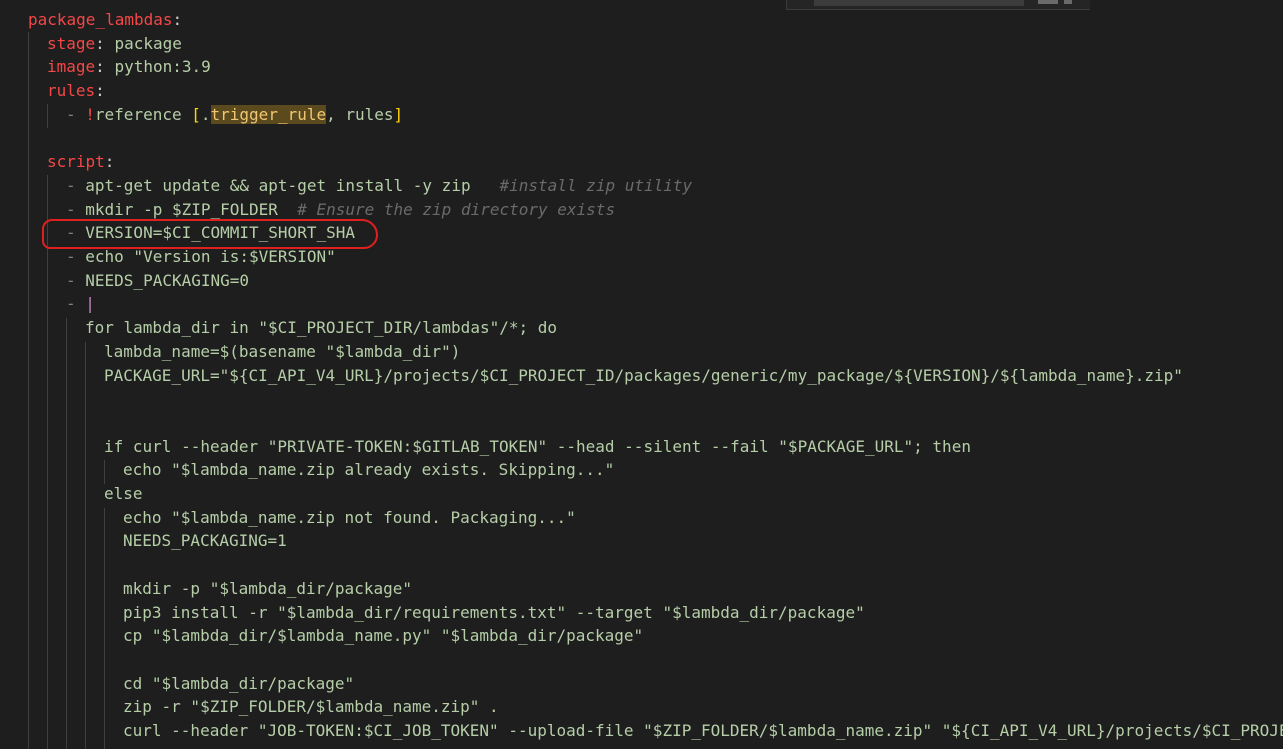 Image resolution: width=1283 pixels, height=749 pixels. I want to click on code-token: mkdir -p $ZIP_FOLDER, so click(191, 209).